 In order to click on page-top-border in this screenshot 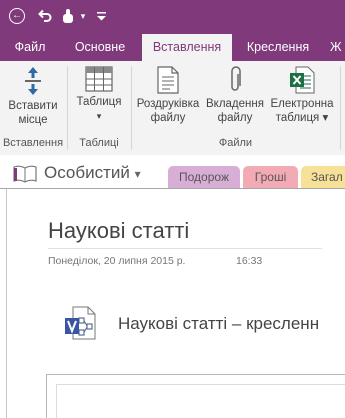, I will do `click(172, 188)`.